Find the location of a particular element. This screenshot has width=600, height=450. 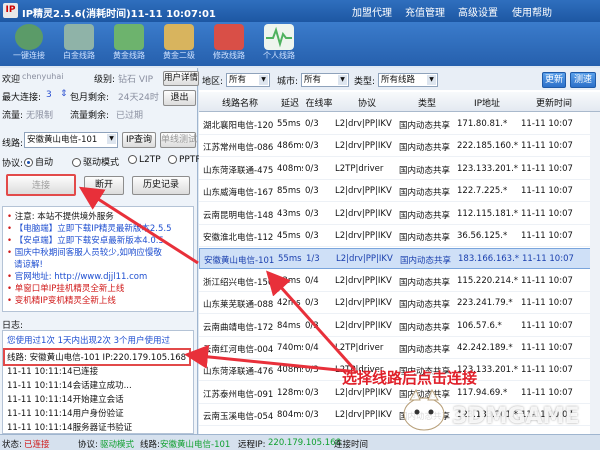

pulse-icon is located at coordinates (279, 37).